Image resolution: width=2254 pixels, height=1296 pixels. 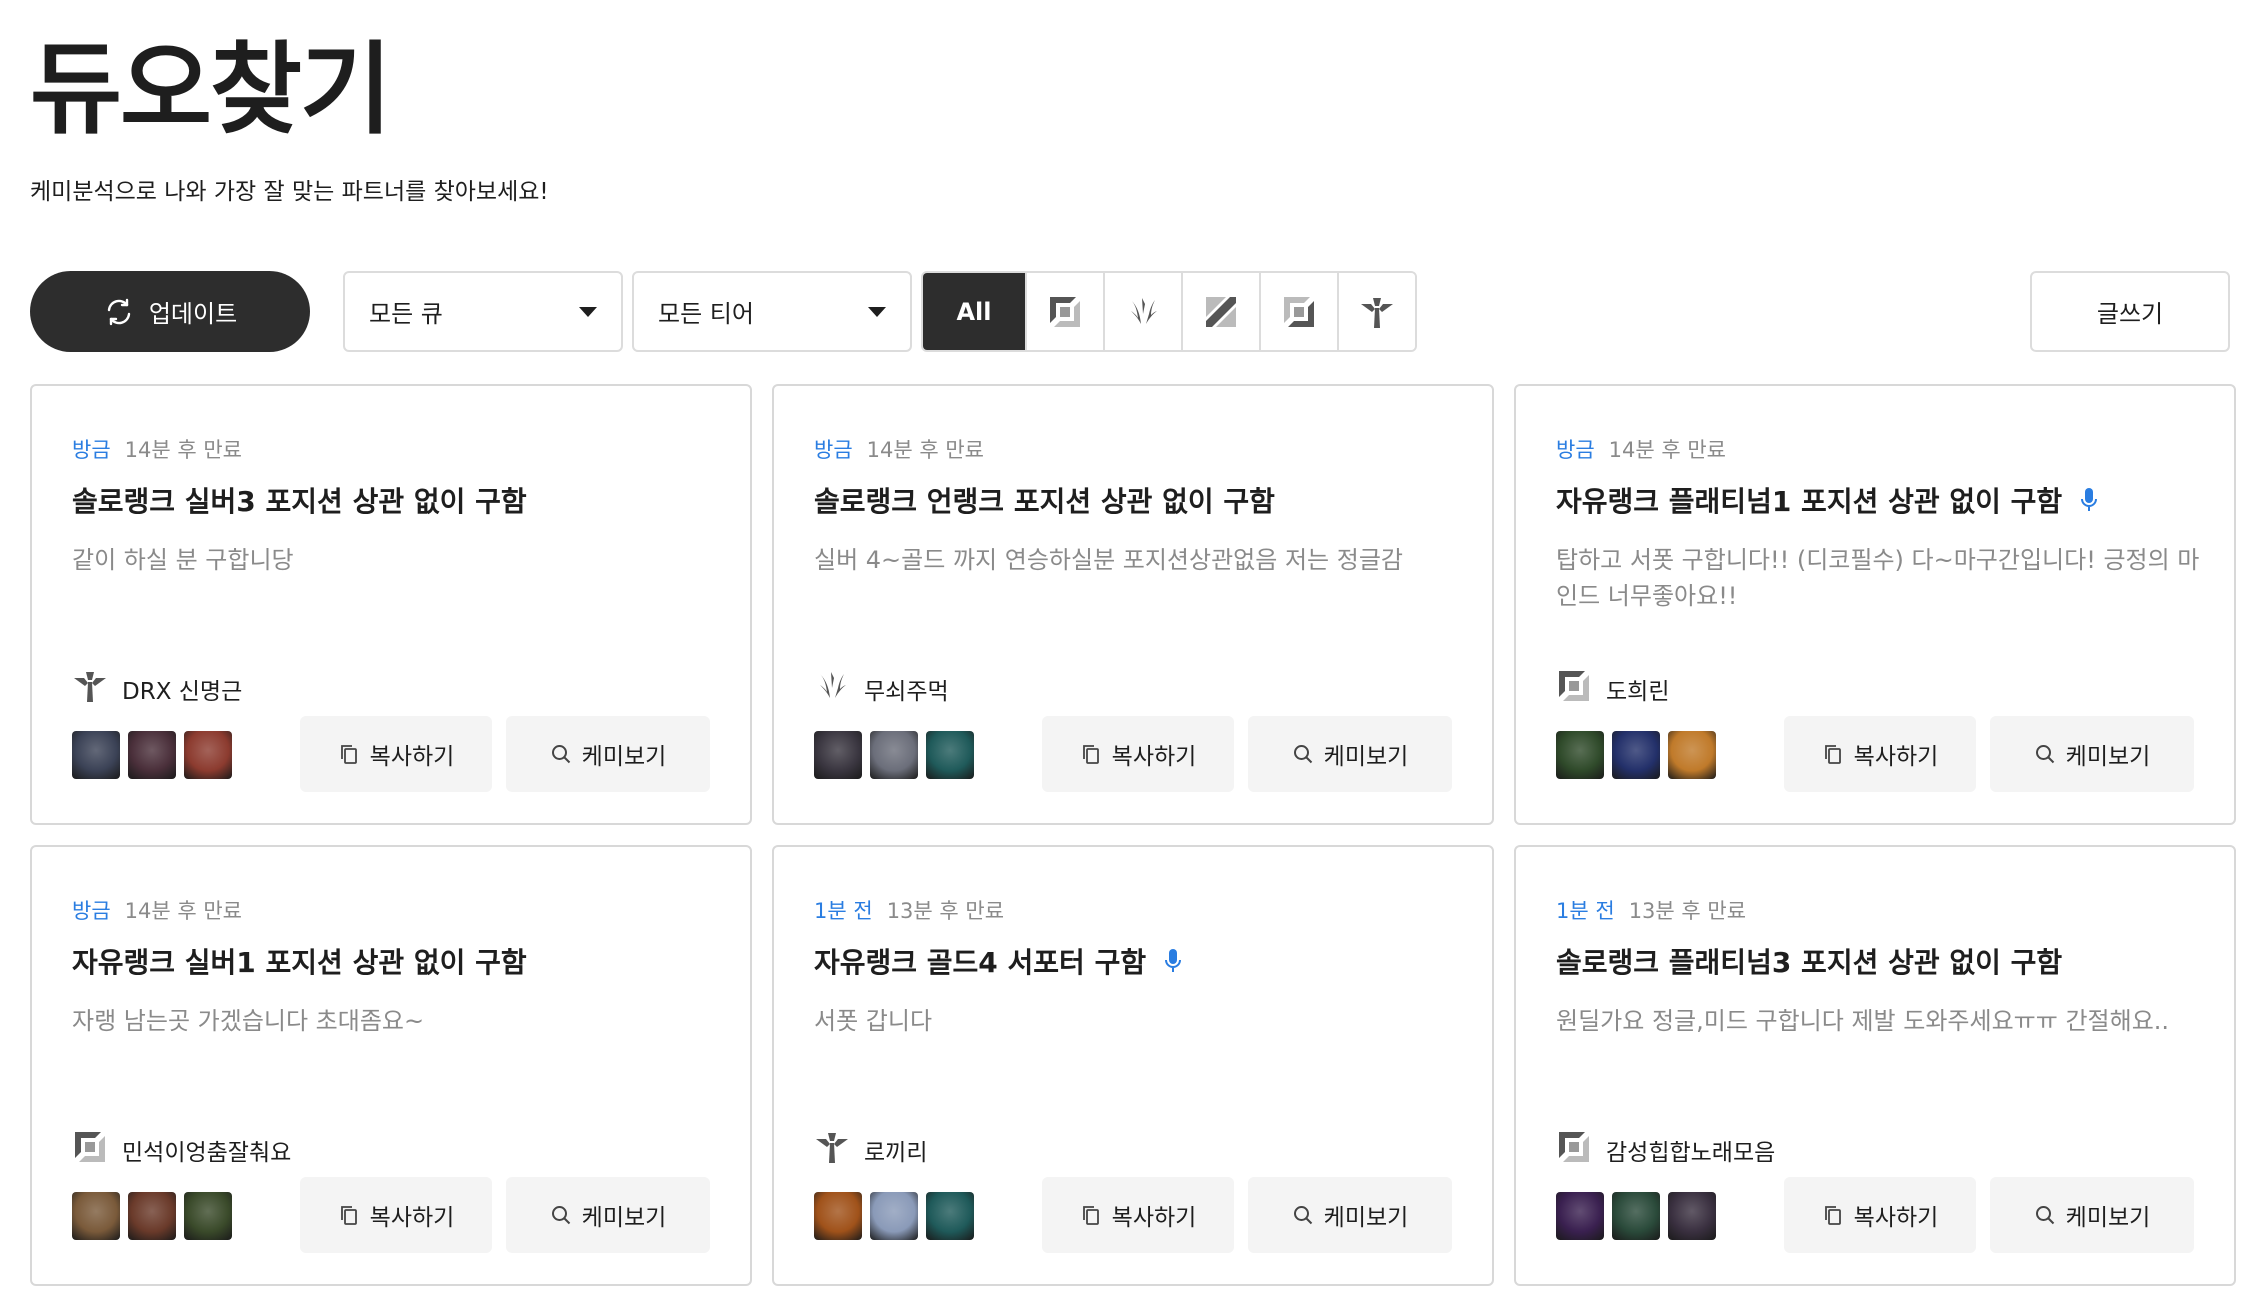 I want to click on card-title-text: 자유랭크 플래티넘1 포지션 상관 없이 구함, so click(x=1809, y=501).